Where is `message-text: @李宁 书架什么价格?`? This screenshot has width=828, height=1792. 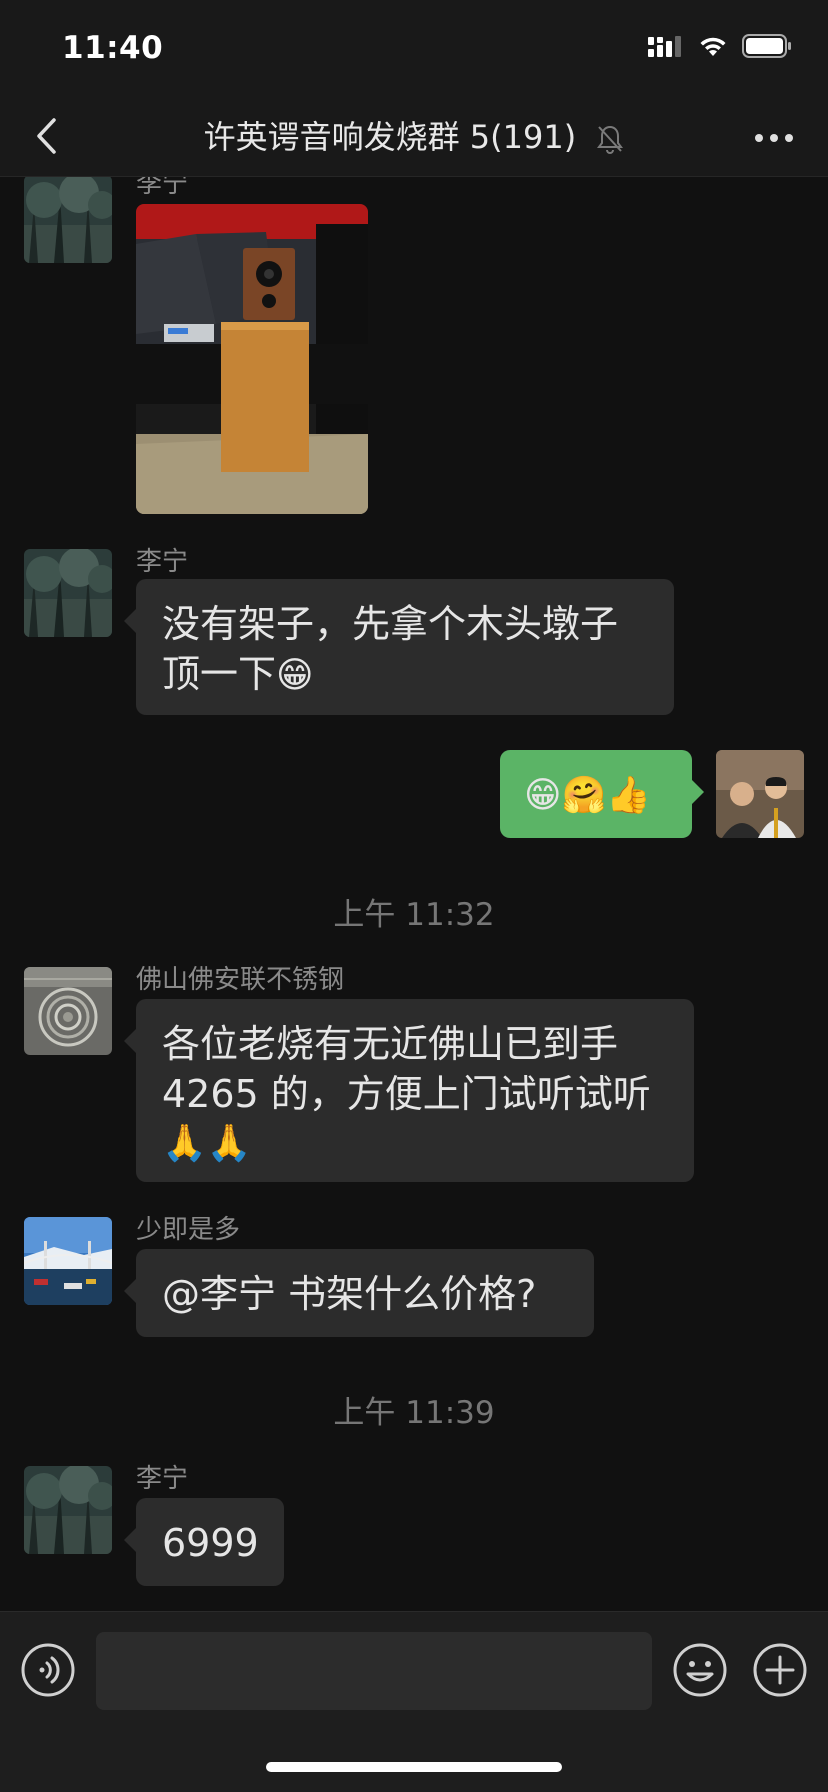 message-text: @李宁 书架什么价格? is located at coordinates (349, 1294).